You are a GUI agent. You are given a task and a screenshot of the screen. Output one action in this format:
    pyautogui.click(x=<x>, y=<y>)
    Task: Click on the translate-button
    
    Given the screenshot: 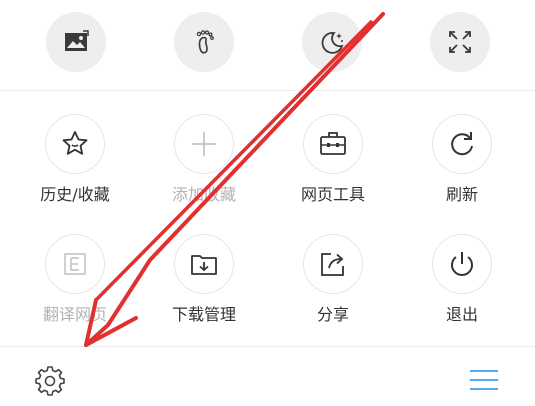 What is the action you would take?
    pyautogui.click(x=75, y=264)
    